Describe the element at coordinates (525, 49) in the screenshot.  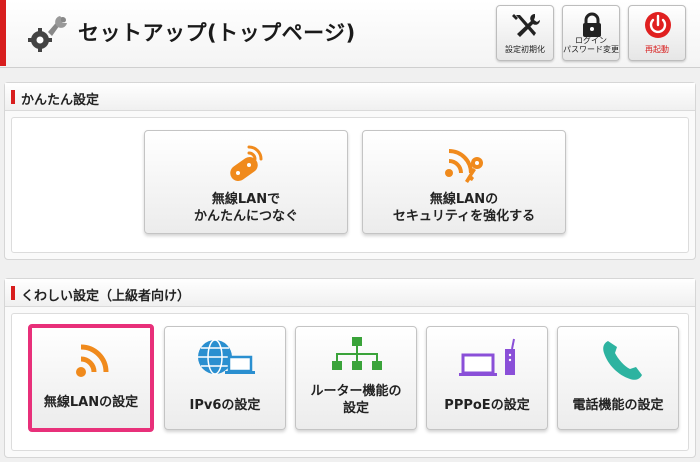
I see `factory-reset-label: 設定初期化` at that location.